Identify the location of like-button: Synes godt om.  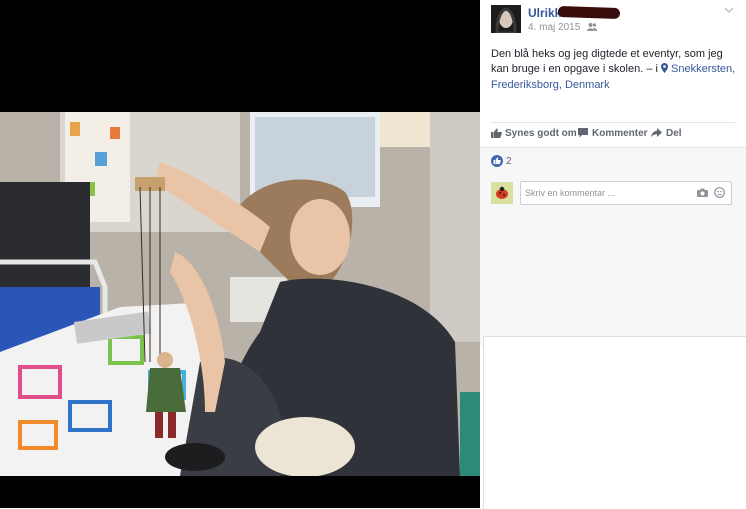
(534, 134).